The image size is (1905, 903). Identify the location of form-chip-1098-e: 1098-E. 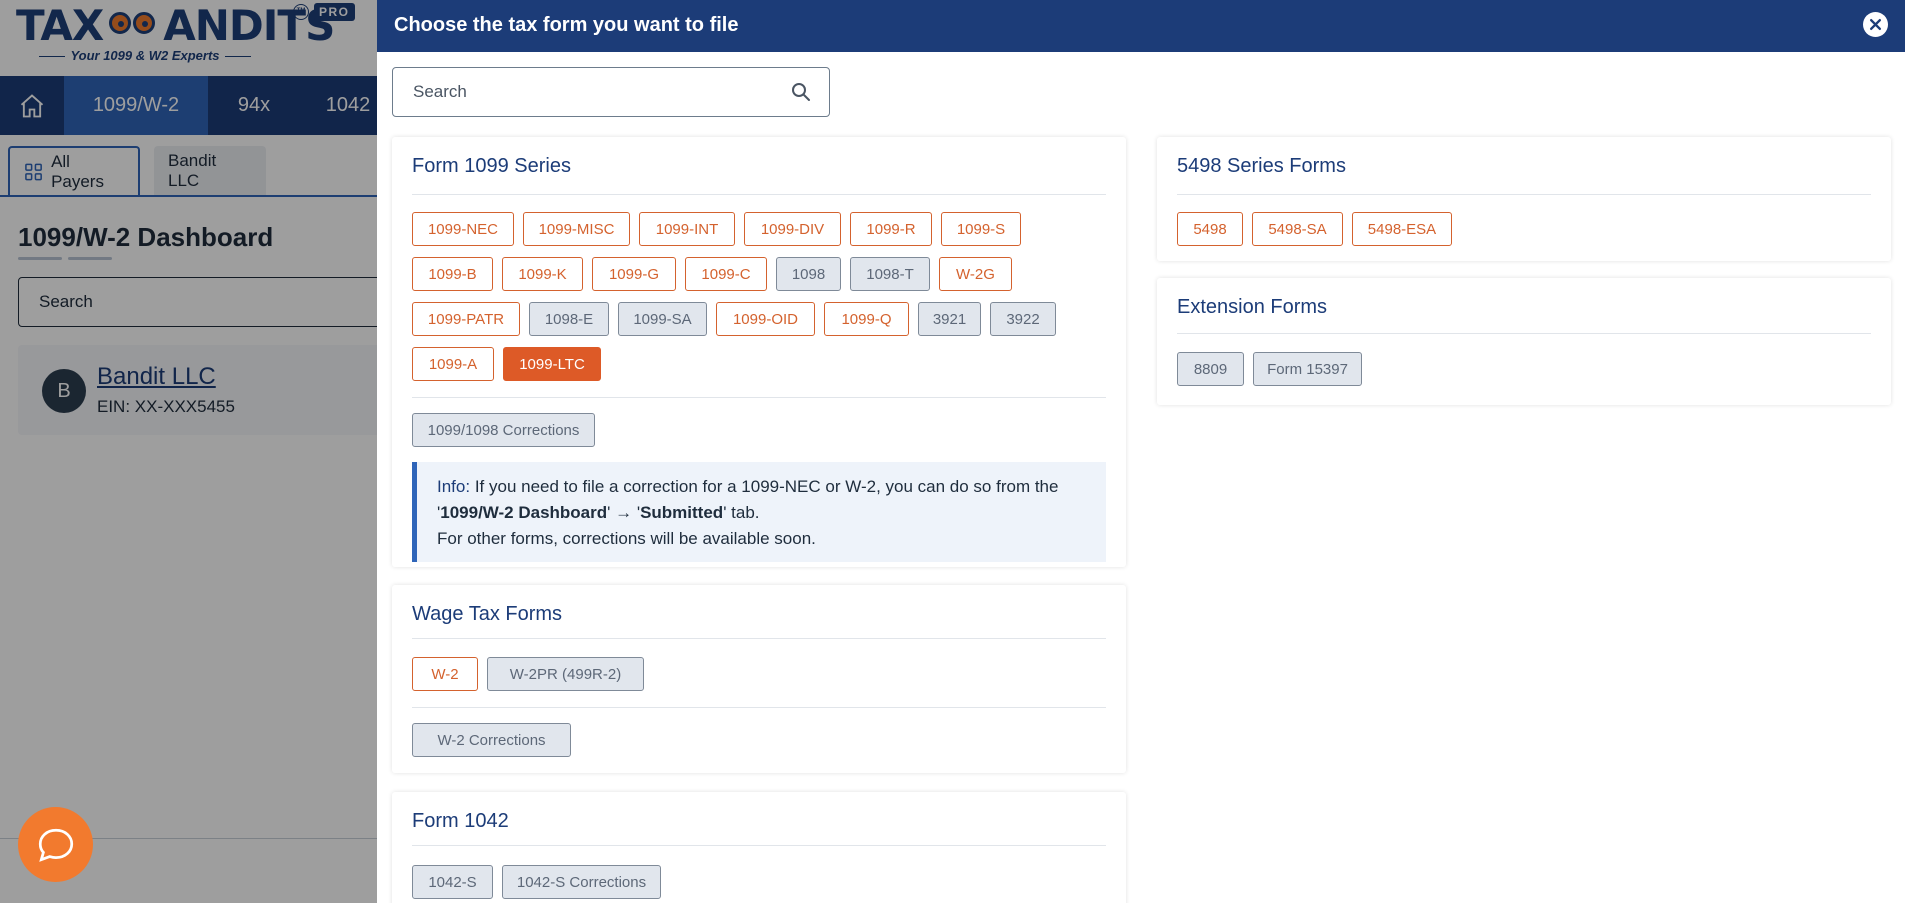
(569, 319).